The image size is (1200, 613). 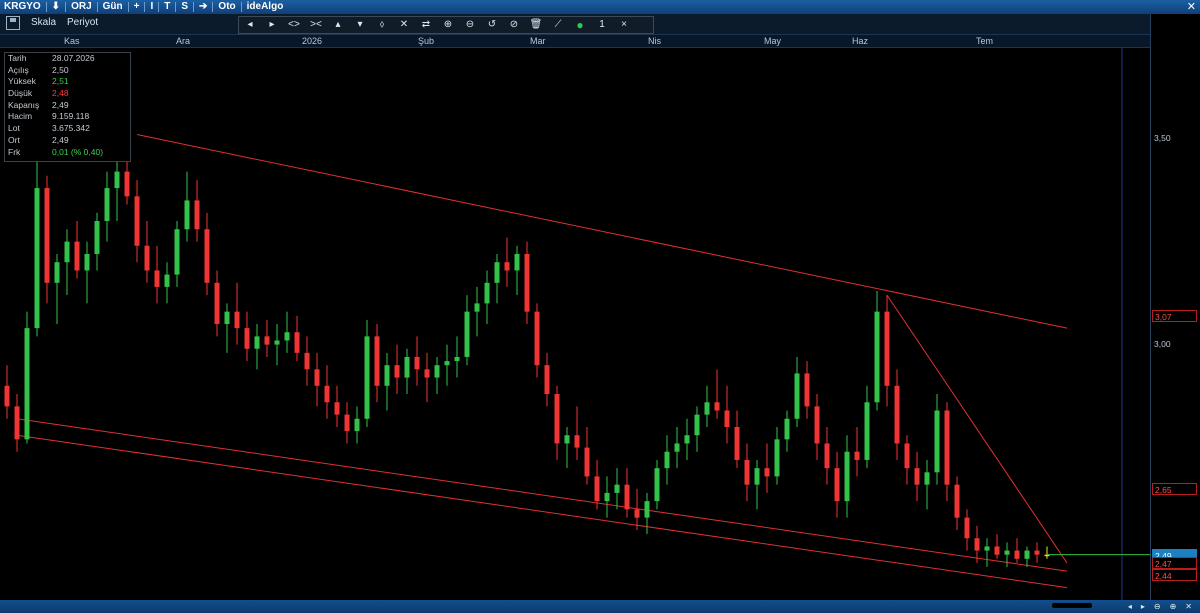 What do you see at coordinates (1157, 606) in the screenshot?
I see `statusbar-icon-2: ⊖` at bounding box center [1157, 606].